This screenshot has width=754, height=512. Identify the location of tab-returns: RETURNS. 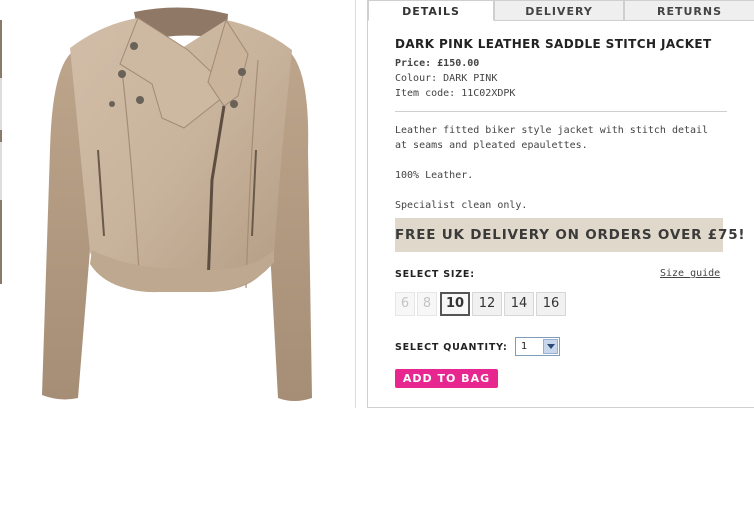
(689, 10).